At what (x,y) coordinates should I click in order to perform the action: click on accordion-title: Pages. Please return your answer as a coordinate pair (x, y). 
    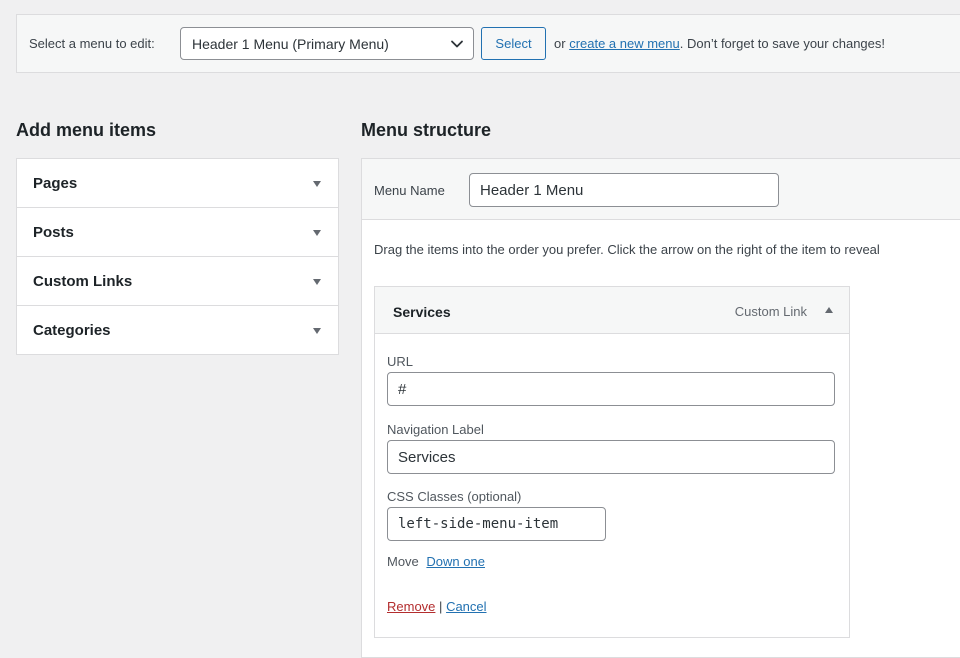
    Looking at the image, I should click on (55, 183).